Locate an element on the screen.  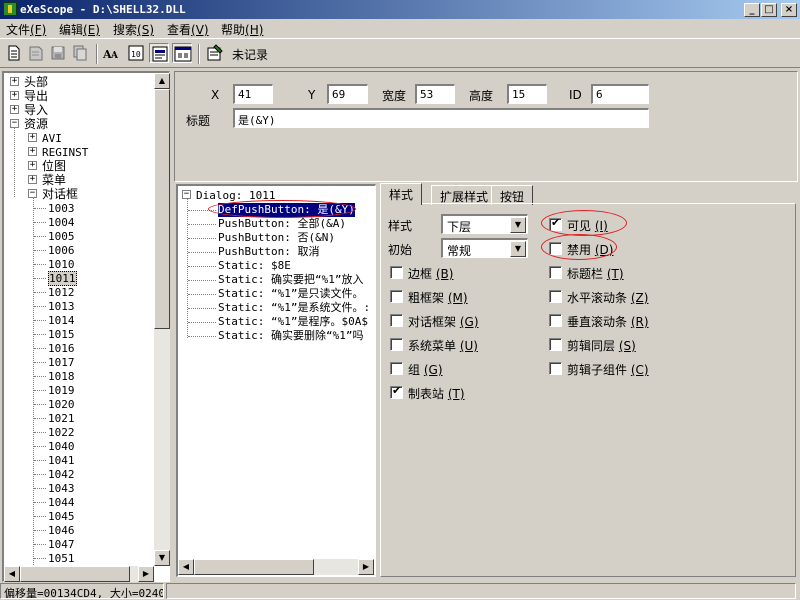
maximize-button: □ is located at coordinates (769, 10).